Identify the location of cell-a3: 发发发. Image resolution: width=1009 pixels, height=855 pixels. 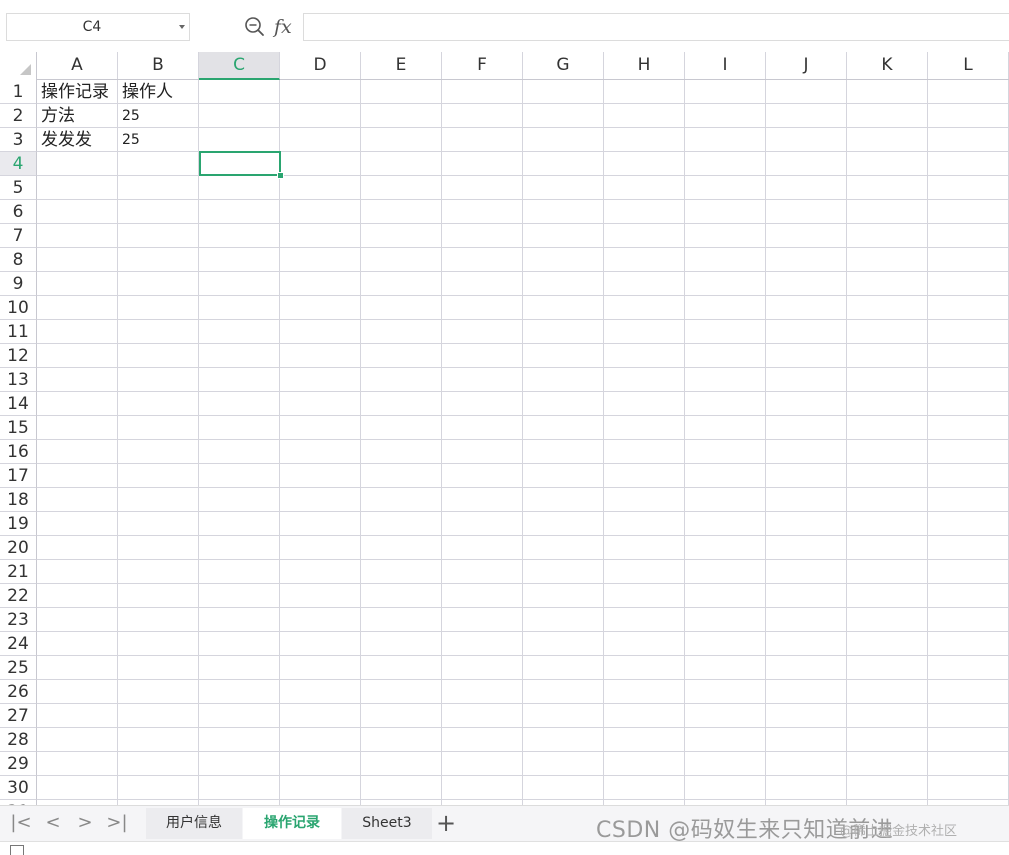
(64, 140).